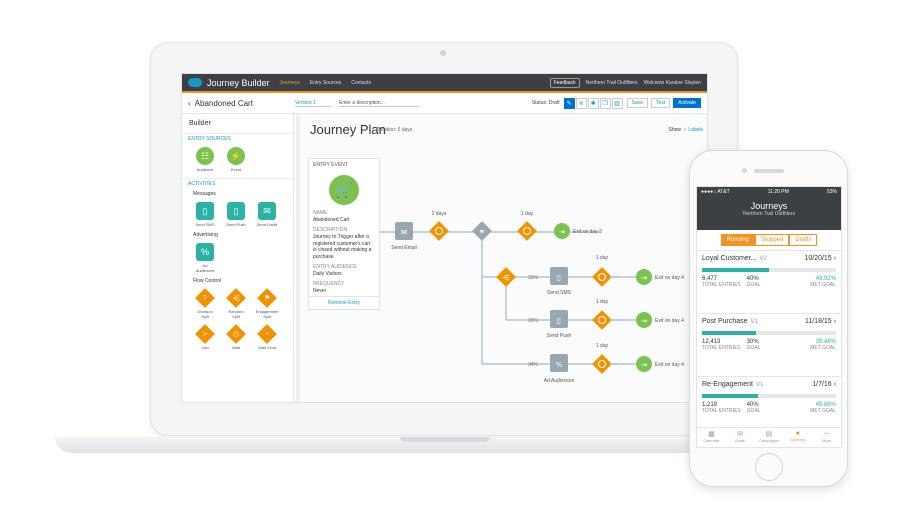 This screenshot has height=531, width=900. Describe the element at coordinates (725, 321) in the screenshot. I see `journey-card-name: Post Purchase` at that location.